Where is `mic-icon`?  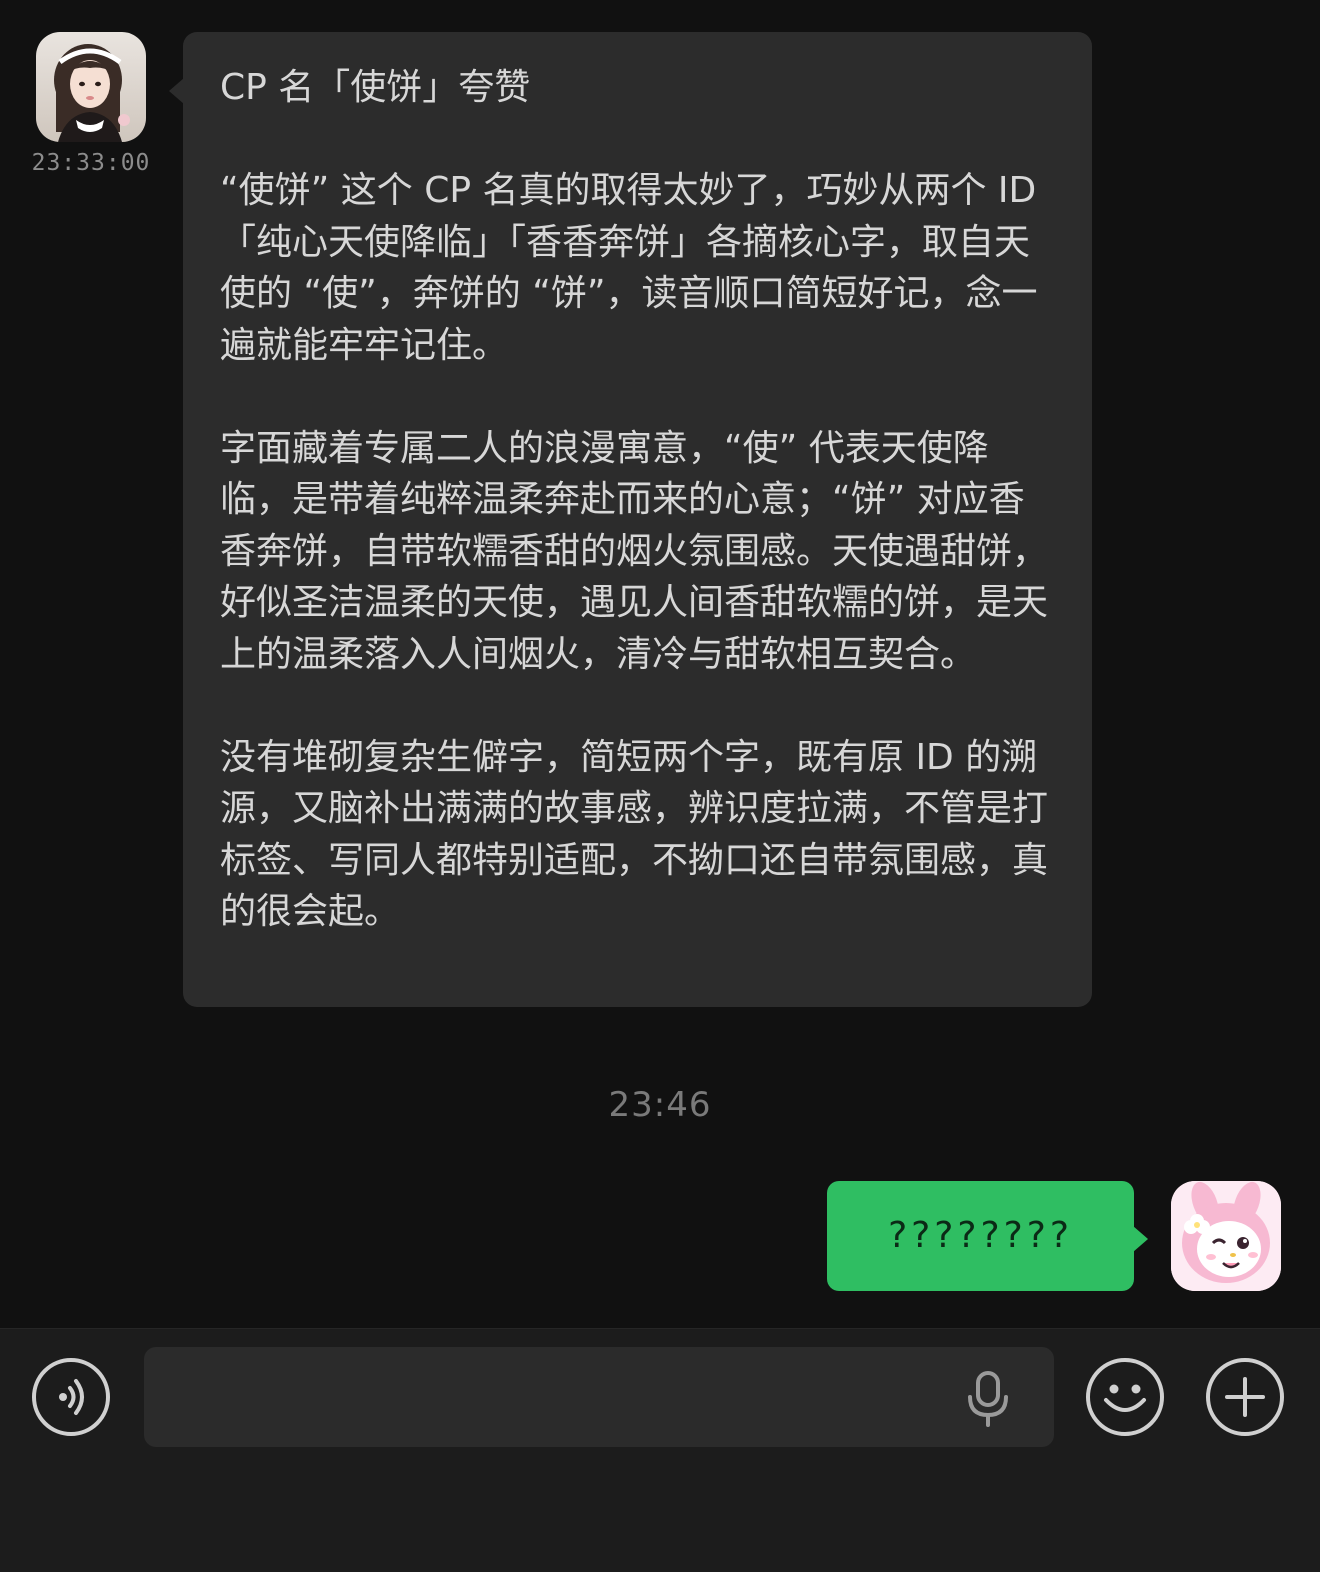
mic-icon is located at coordinates (988, 1399).